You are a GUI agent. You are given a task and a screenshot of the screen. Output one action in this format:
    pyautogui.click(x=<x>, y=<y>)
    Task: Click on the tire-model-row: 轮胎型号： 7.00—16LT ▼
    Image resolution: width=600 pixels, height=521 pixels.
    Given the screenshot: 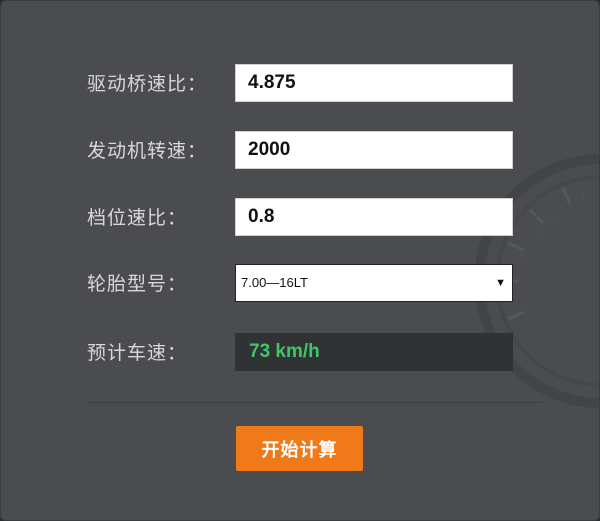 What is the action you would take?
    pyautogui.click(x=300, y=284)
    